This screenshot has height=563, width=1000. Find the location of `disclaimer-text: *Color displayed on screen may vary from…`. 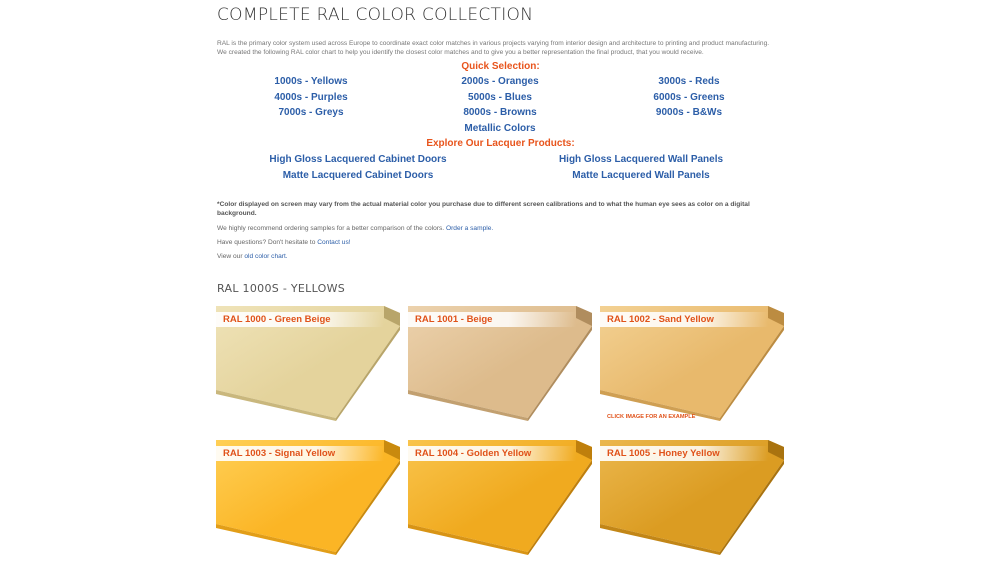

disclaimer-text: *Color displayed on screen may vary from… is located at coordinates (483, 209).